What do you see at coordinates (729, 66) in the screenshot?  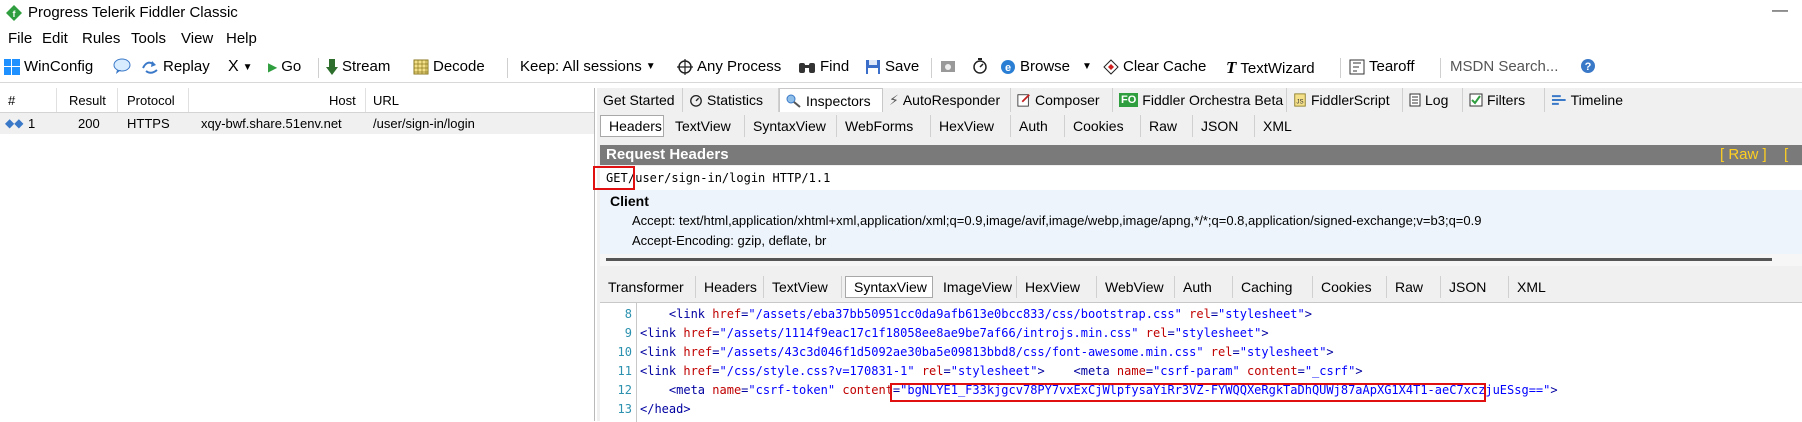 I see `any-process-button: Any Process` at bounding box center [729, 66].